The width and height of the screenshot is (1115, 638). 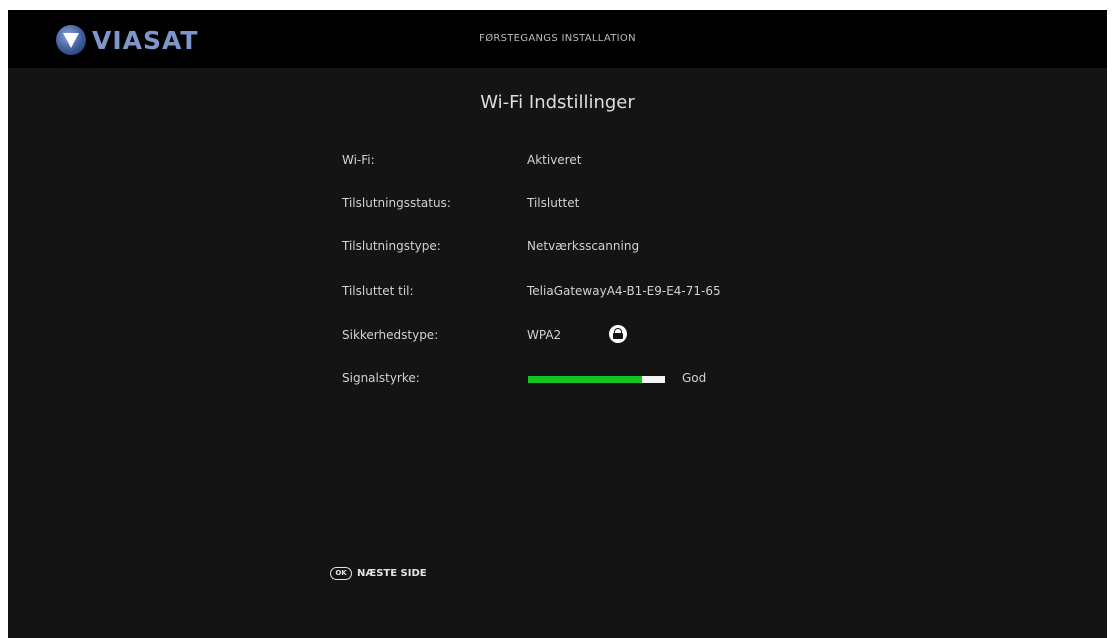 What do you see at coordinates (553, 203) in the screenshot?
I see `setting-value: Tilsluttet` at bounding box center [553, 203].